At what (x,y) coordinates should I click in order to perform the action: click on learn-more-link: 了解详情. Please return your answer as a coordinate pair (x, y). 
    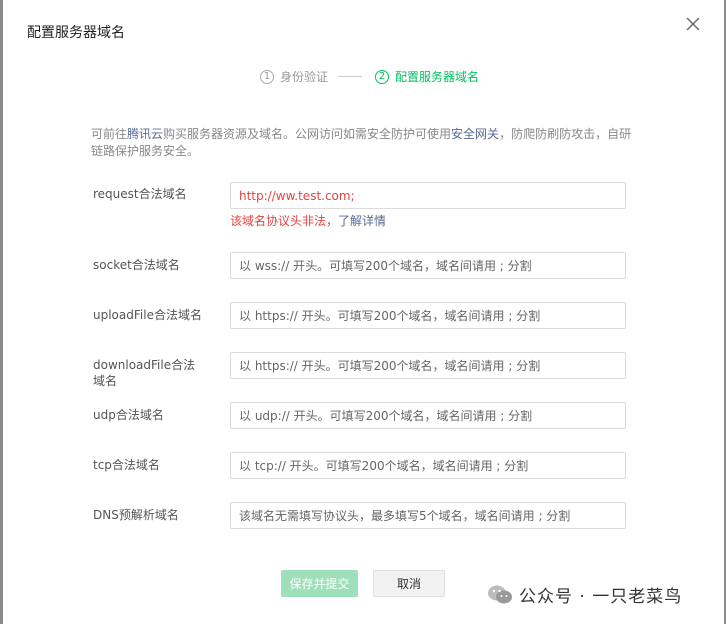
    Looking at the image, I should click on (362, 221).